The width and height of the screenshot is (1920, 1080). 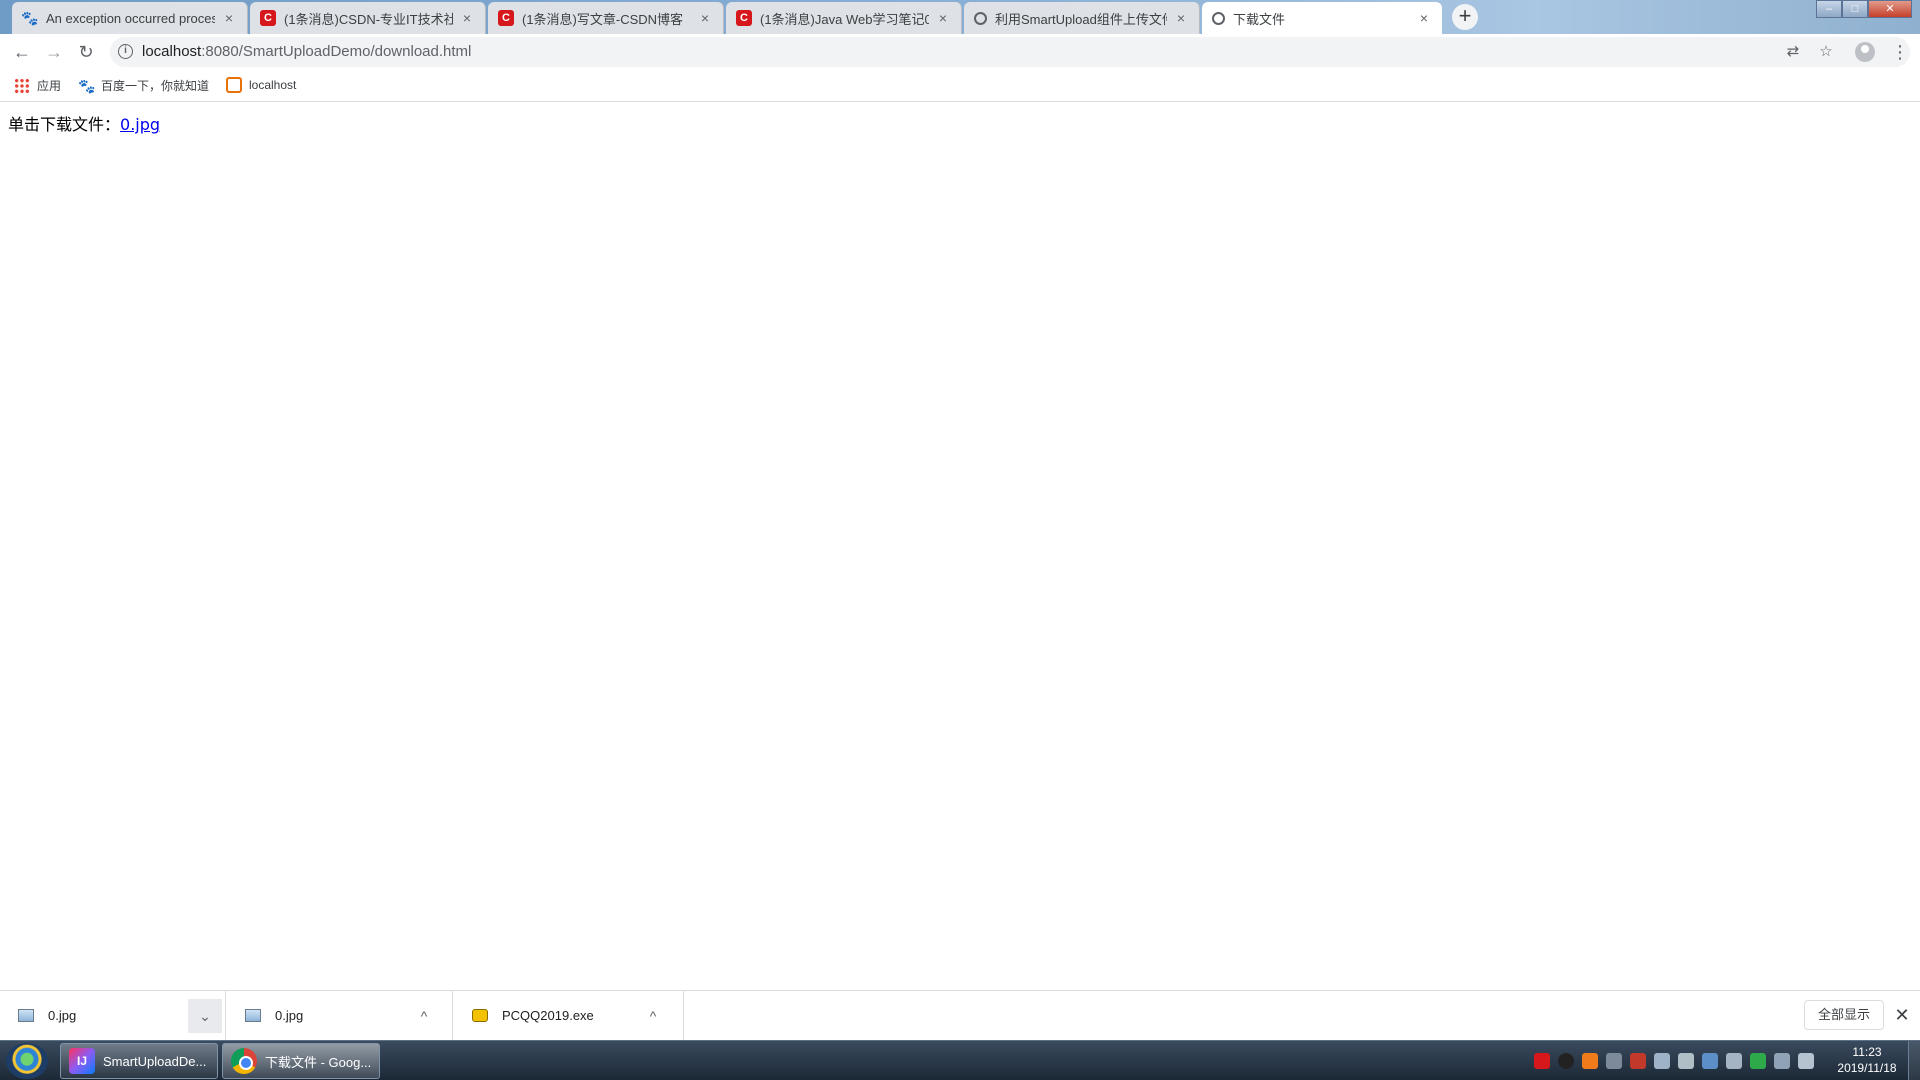 I want to click on bookmark-apps: 应用, so click(x=37, y=85).